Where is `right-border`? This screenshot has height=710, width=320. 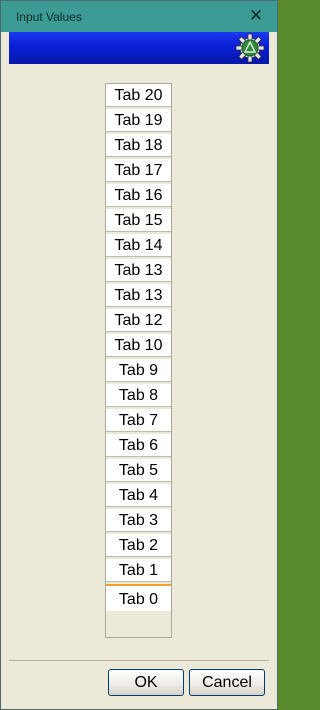
right-border is located at coordinates (272, 370).